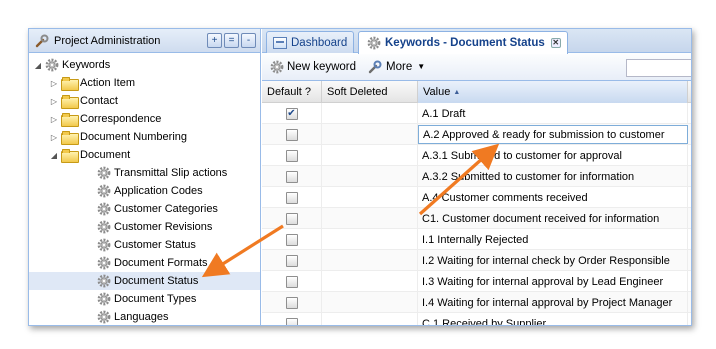  What do you see at coordinates (144, 155) in the screenshot?
I see `tree-node: ◢ Document` at bounding box center [144, 155].